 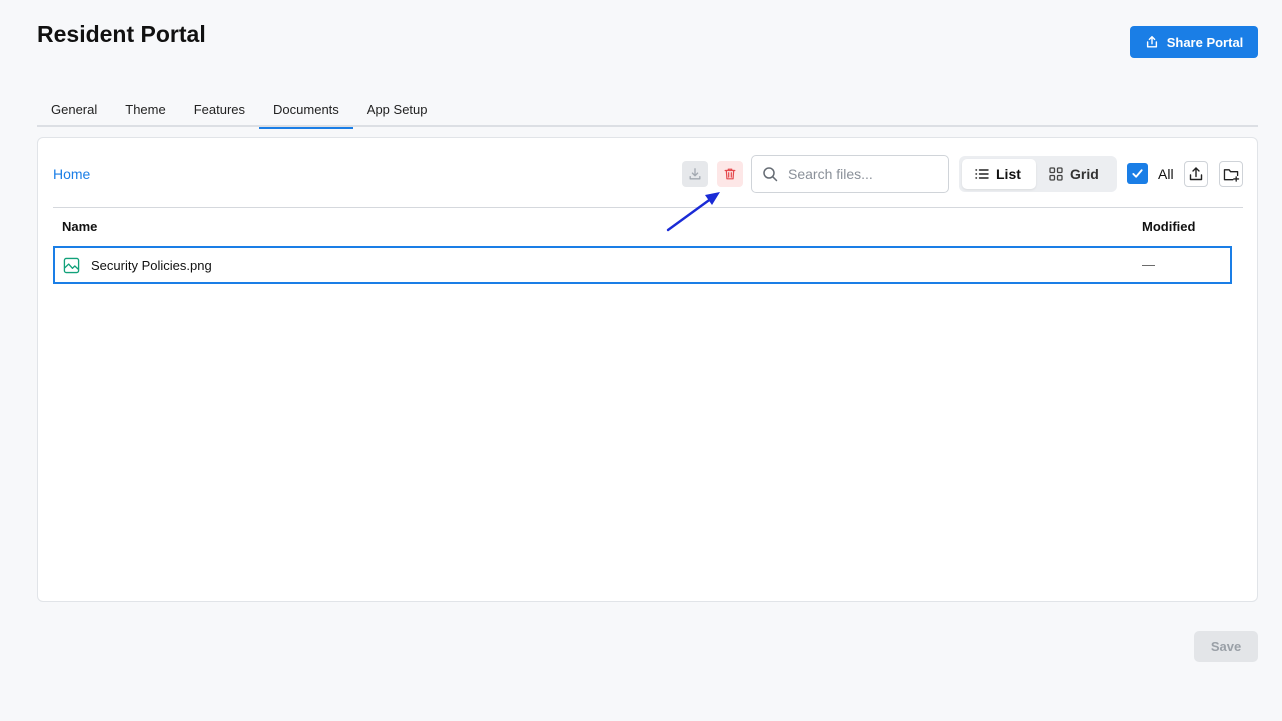 I want to click on tab-theme: Theme, so click(x=145, y=110).